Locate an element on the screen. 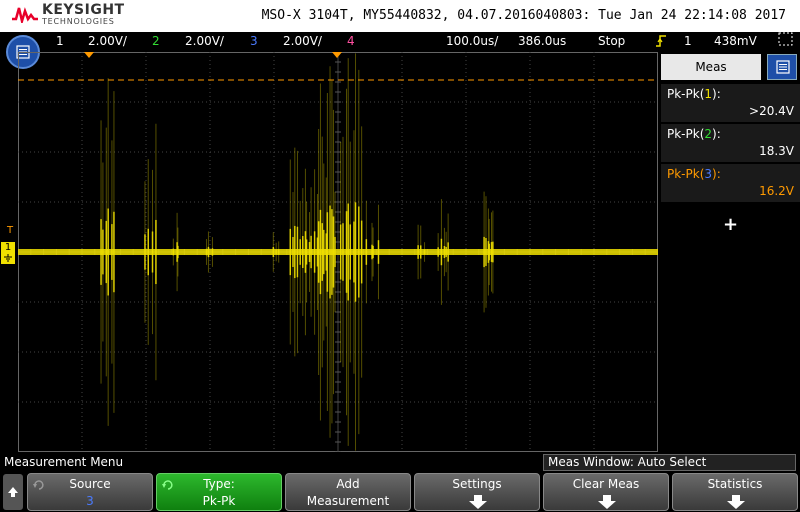 The image size is (800, 512). ch3-scale: 2.00V/ is located at coordinates (302, 41).